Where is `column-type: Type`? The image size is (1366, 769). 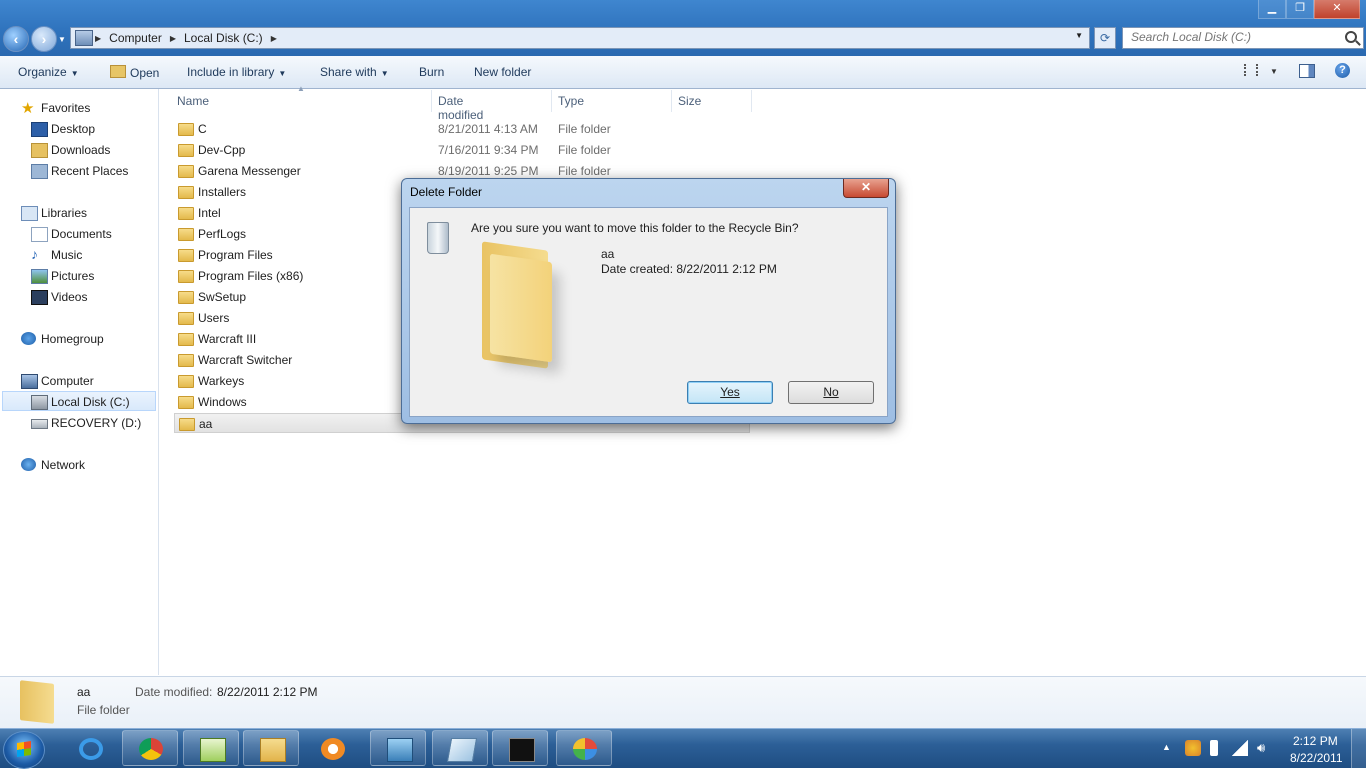 column-type: Type is located at coordinates (571, 101).